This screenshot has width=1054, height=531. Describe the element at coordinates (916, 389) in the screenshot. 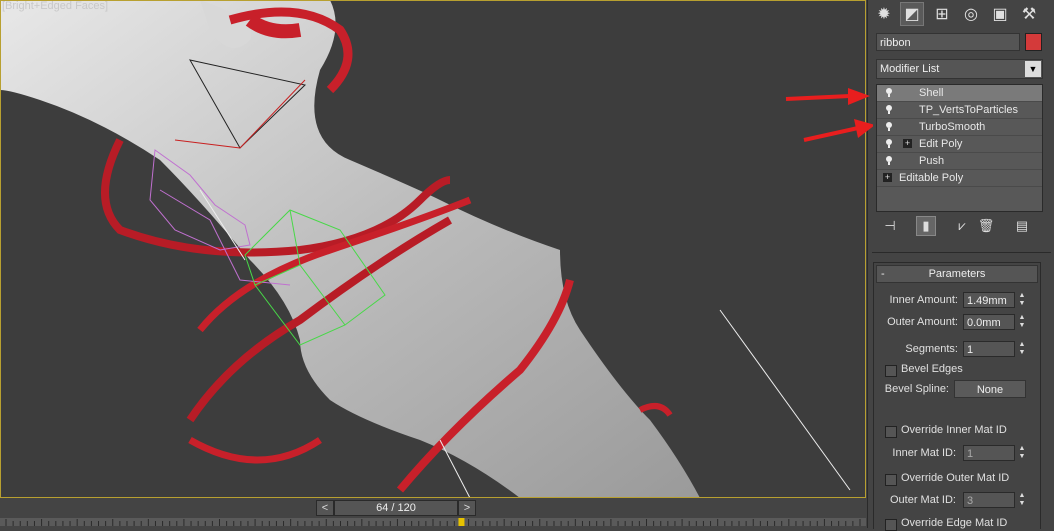

I see `bevel-spline-label: Bevel Spline:` at that location.